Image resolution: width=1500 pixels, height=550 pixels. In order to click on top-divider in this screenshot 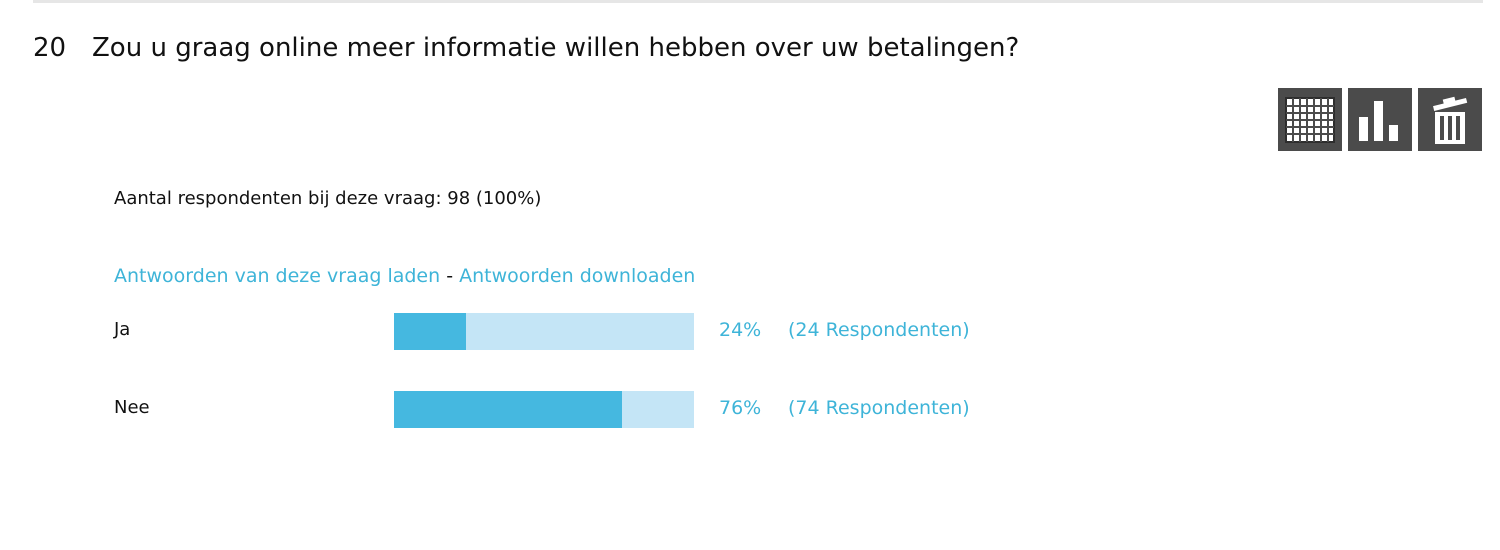, I will do `click(758, 1)`.